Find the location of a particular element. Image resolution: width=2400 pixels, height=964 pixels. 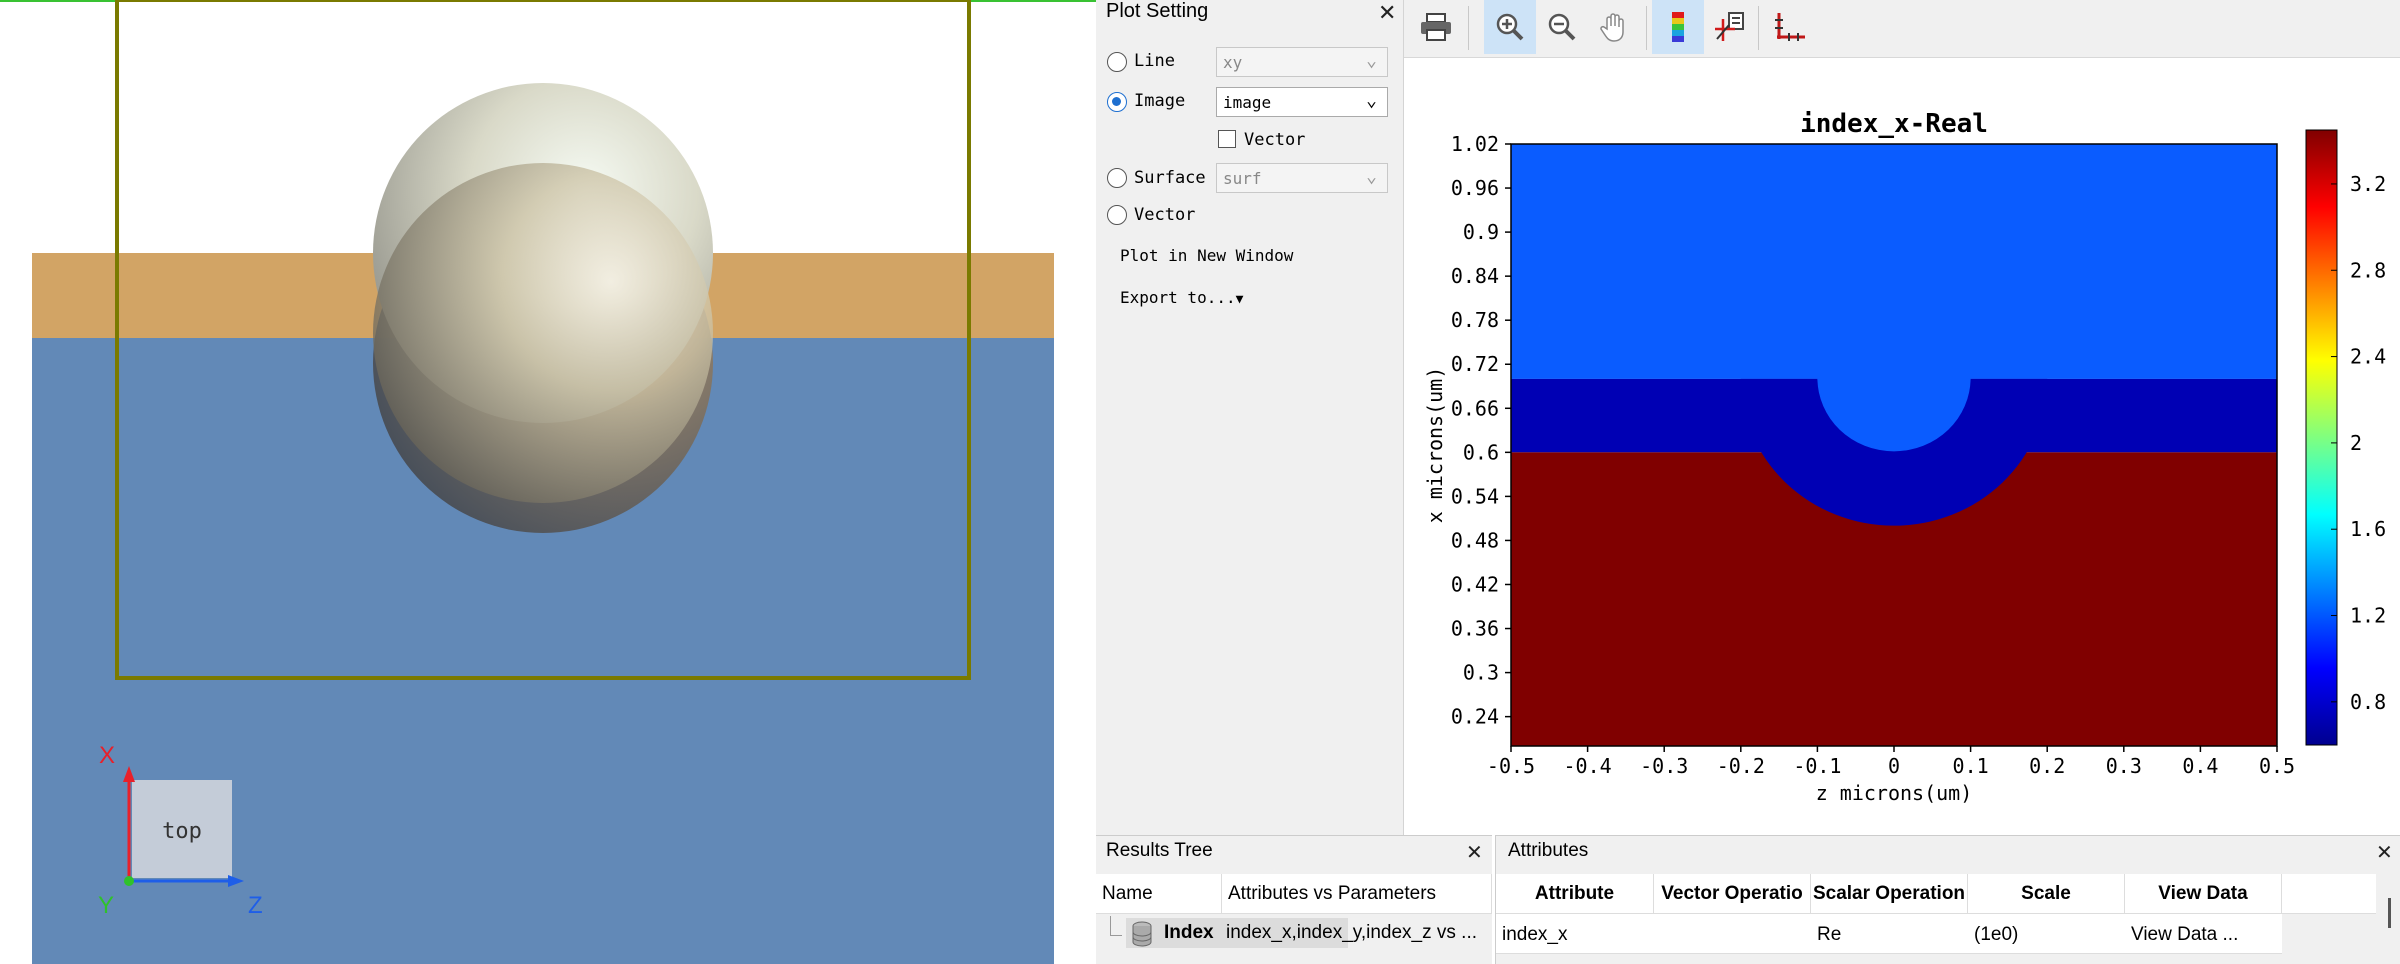

plot-toolbar is located at coordinates (1902, 29).